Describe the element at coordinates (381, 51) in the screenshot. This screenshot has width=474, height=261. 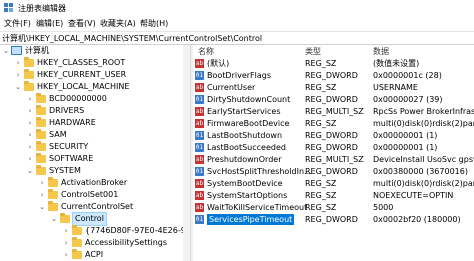
I see `column-header-data: 数据` at that location.